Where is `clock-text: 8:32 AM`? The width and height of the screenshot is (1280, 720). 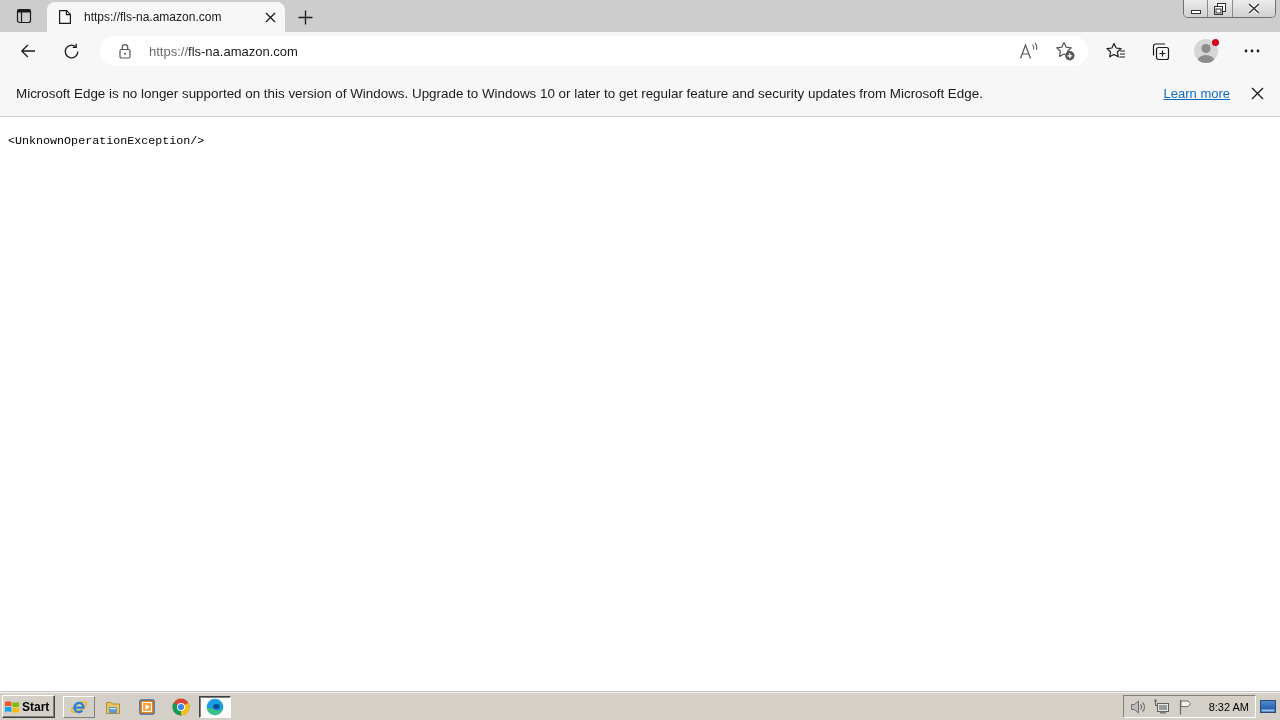 clock-text: 8:32 AM is located at coordinates (1228, 706).